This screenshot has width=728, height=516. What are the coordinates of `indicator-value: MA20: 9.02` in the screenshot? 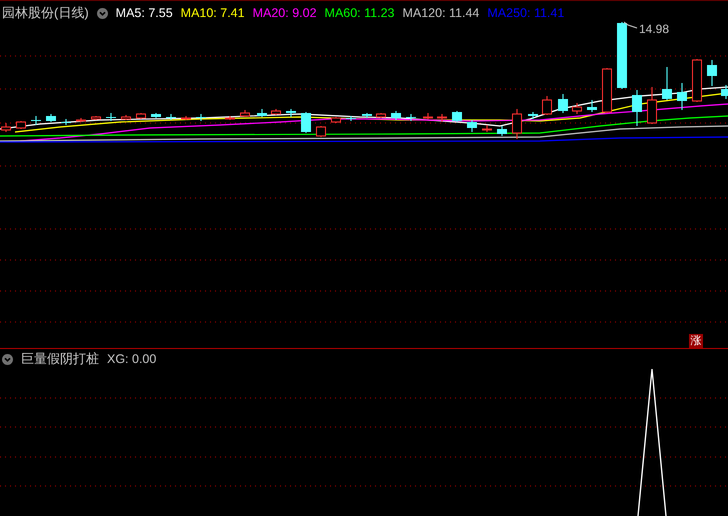 It's located at (284, 13).